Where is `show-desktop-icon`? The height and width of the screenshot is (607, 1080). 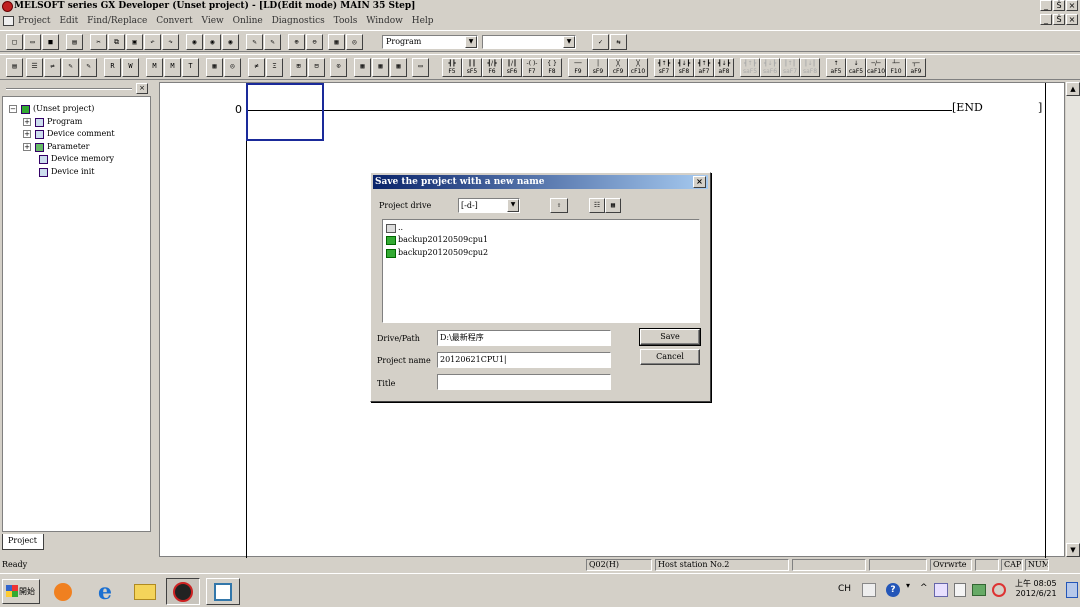 show-desktop-icon is located at coordinates (1072, 590).